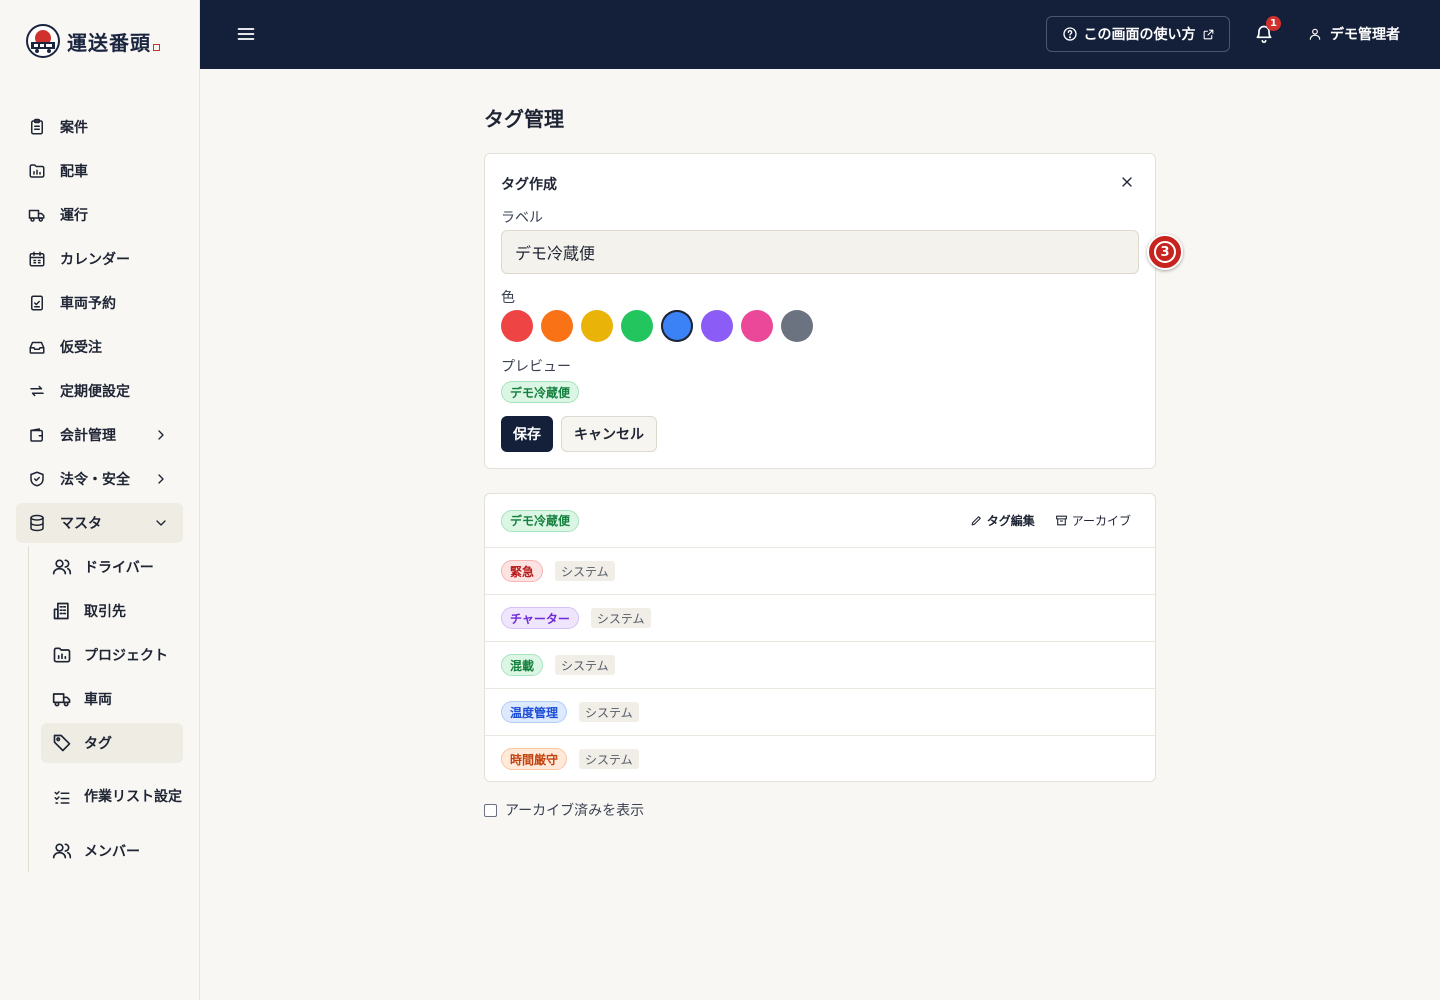 The height and width of the screenshot is (1000, 1440). Describe the element at coordinates (597, 326) in the screenshot. I see `color-swatch-yellow` at that location.